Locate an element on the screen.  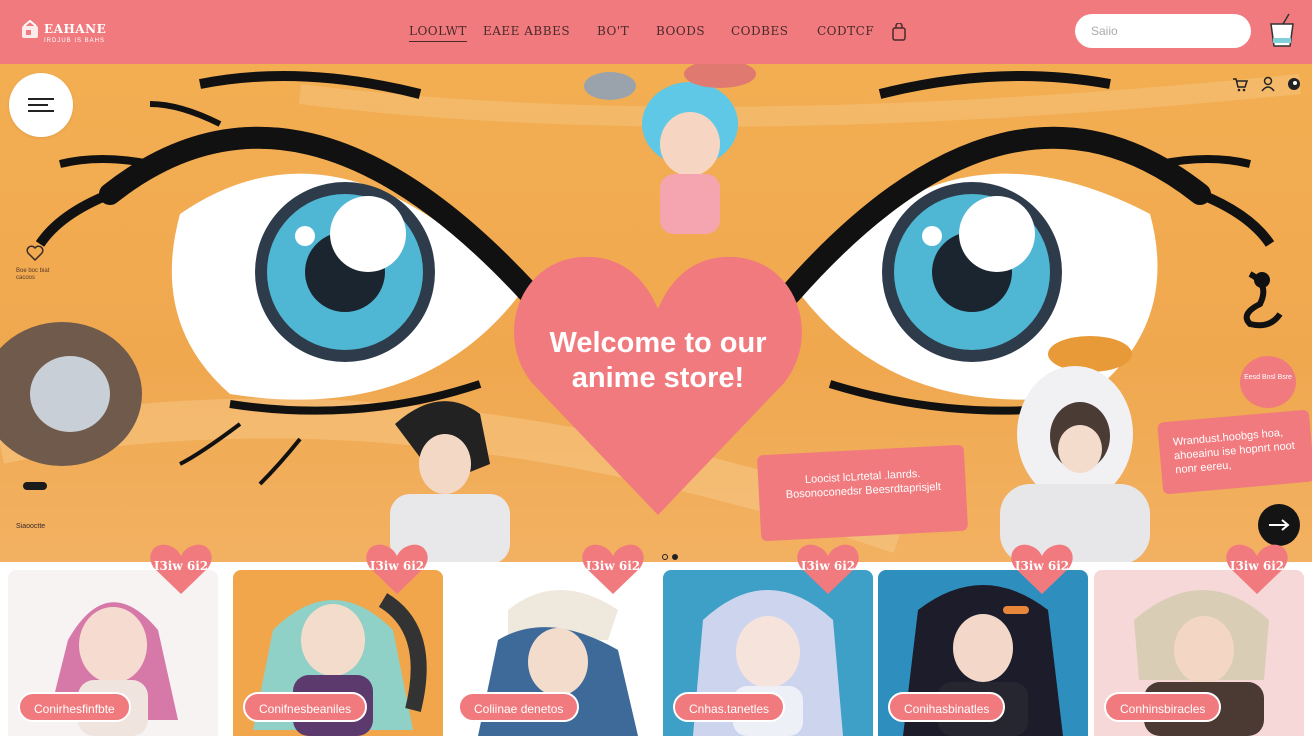
price-5: I3iw 6i2 is located at coordinates (1042, 566).